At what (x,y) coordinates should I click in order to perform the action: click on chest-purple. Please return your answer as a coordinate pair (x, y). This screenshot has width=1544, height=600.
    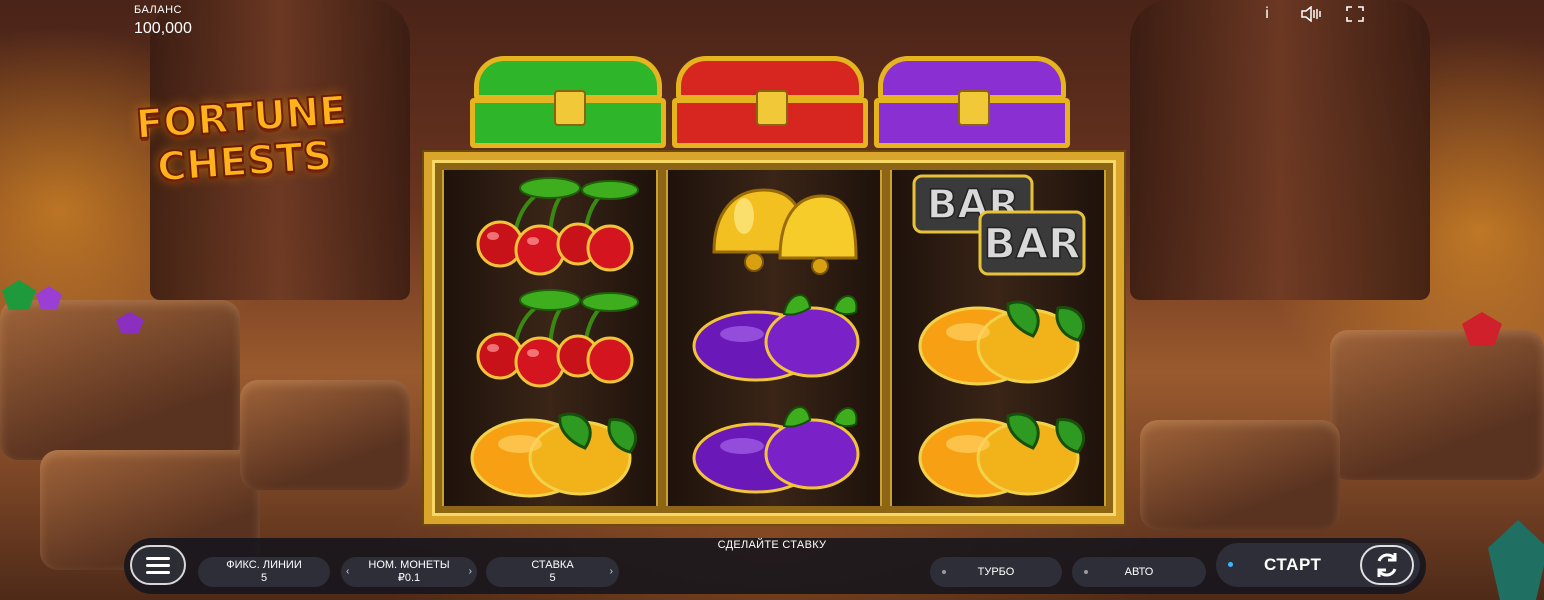
    Looking at the image, I should click on (972, 102).